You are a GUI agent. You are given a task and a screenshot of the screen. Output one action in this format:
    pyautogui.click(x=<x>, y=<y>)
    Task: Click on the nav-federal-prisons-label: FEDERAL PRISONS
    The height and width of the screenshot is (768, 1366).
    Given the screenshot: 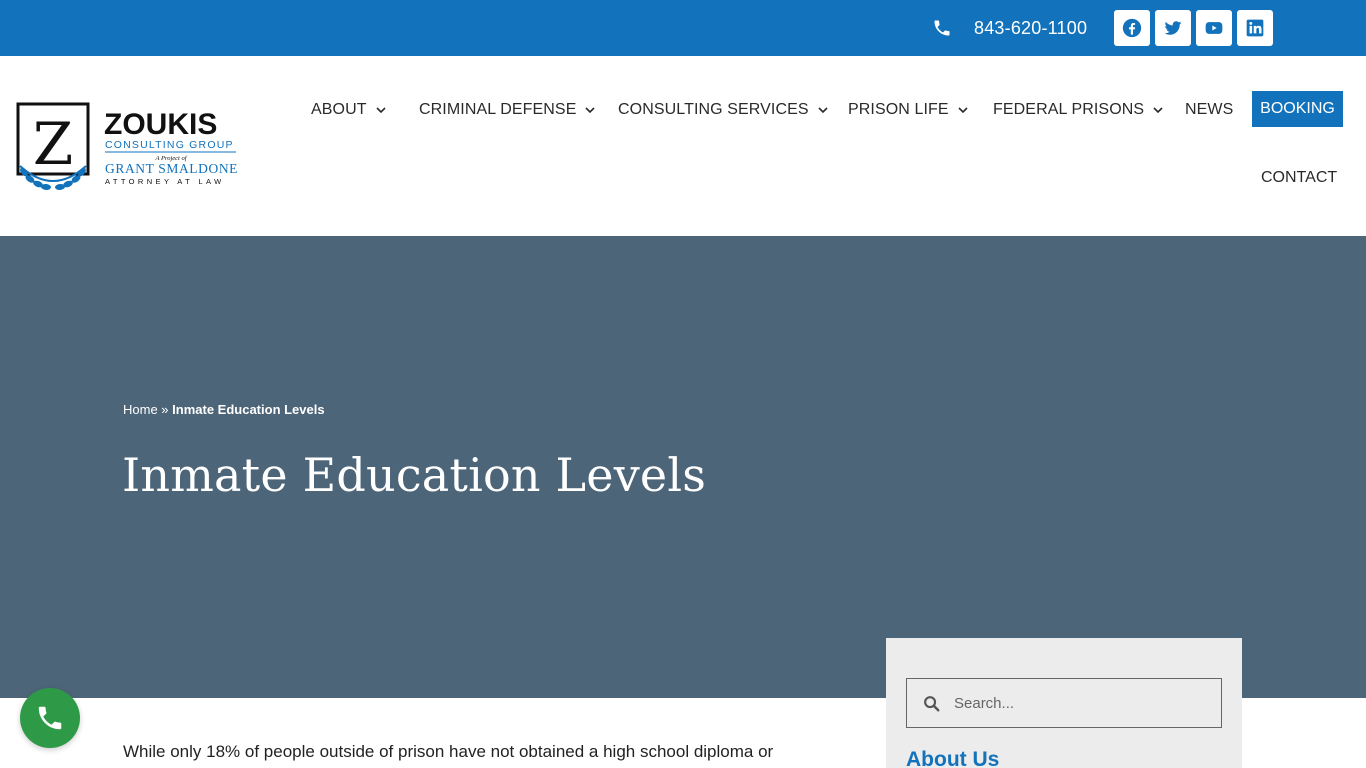 What is the action you would take?
    pyautogui.click(x=1069, y=109)
    